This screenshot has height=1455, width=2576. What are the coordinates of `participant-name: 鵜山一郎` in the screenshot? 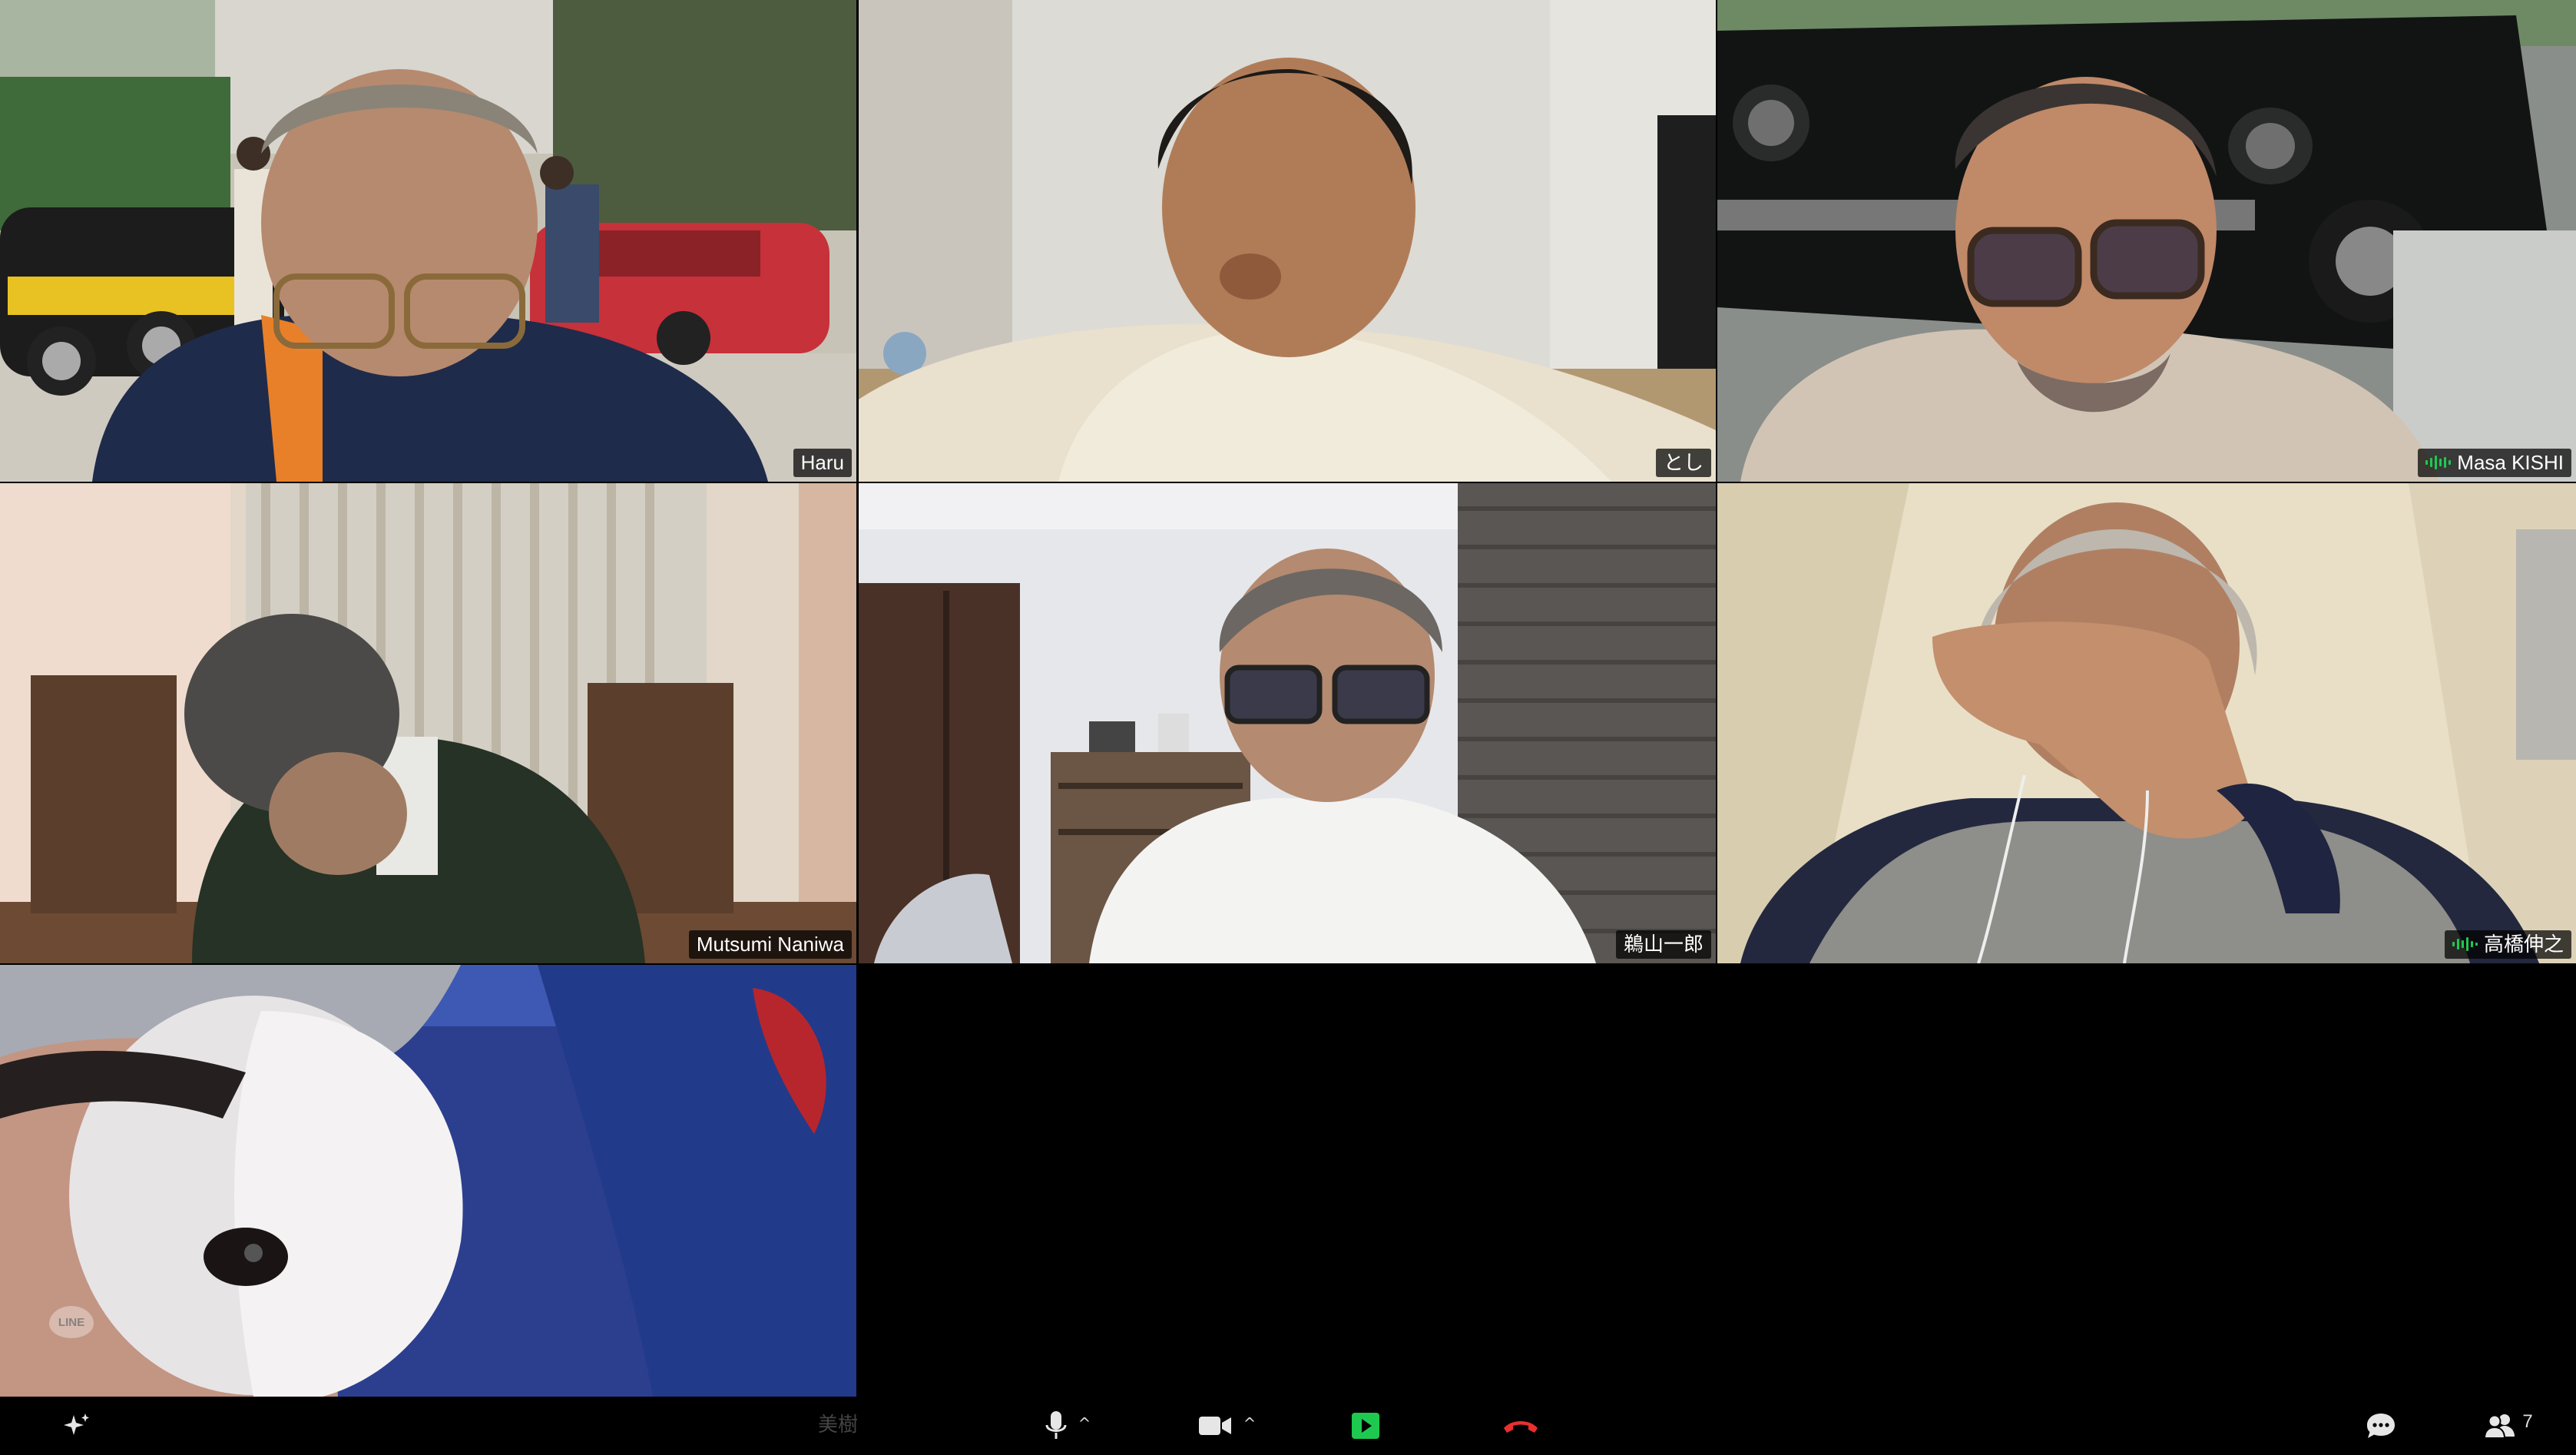 It's located at (1664, 944).